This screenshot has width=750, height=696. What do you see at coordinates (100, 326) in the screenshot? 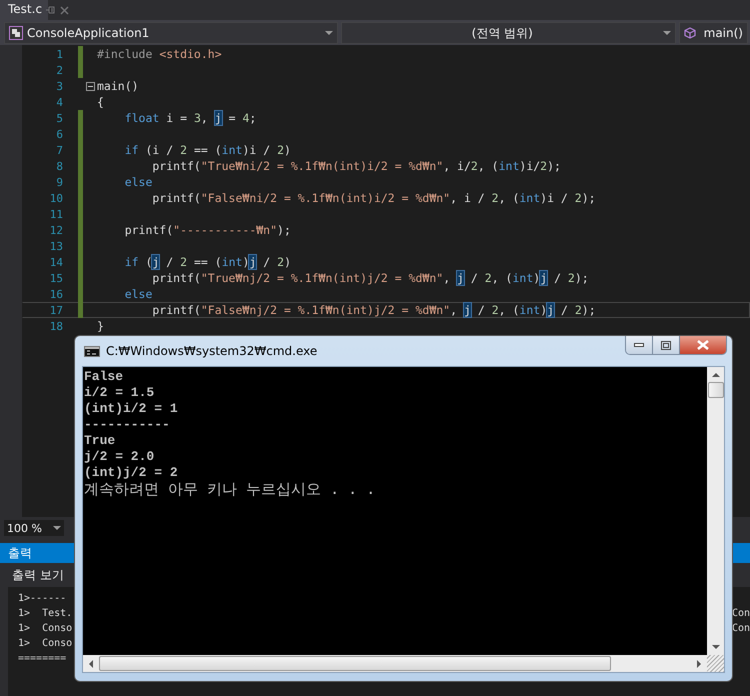
I see `code-line: }` at bounding box center [100, 326].